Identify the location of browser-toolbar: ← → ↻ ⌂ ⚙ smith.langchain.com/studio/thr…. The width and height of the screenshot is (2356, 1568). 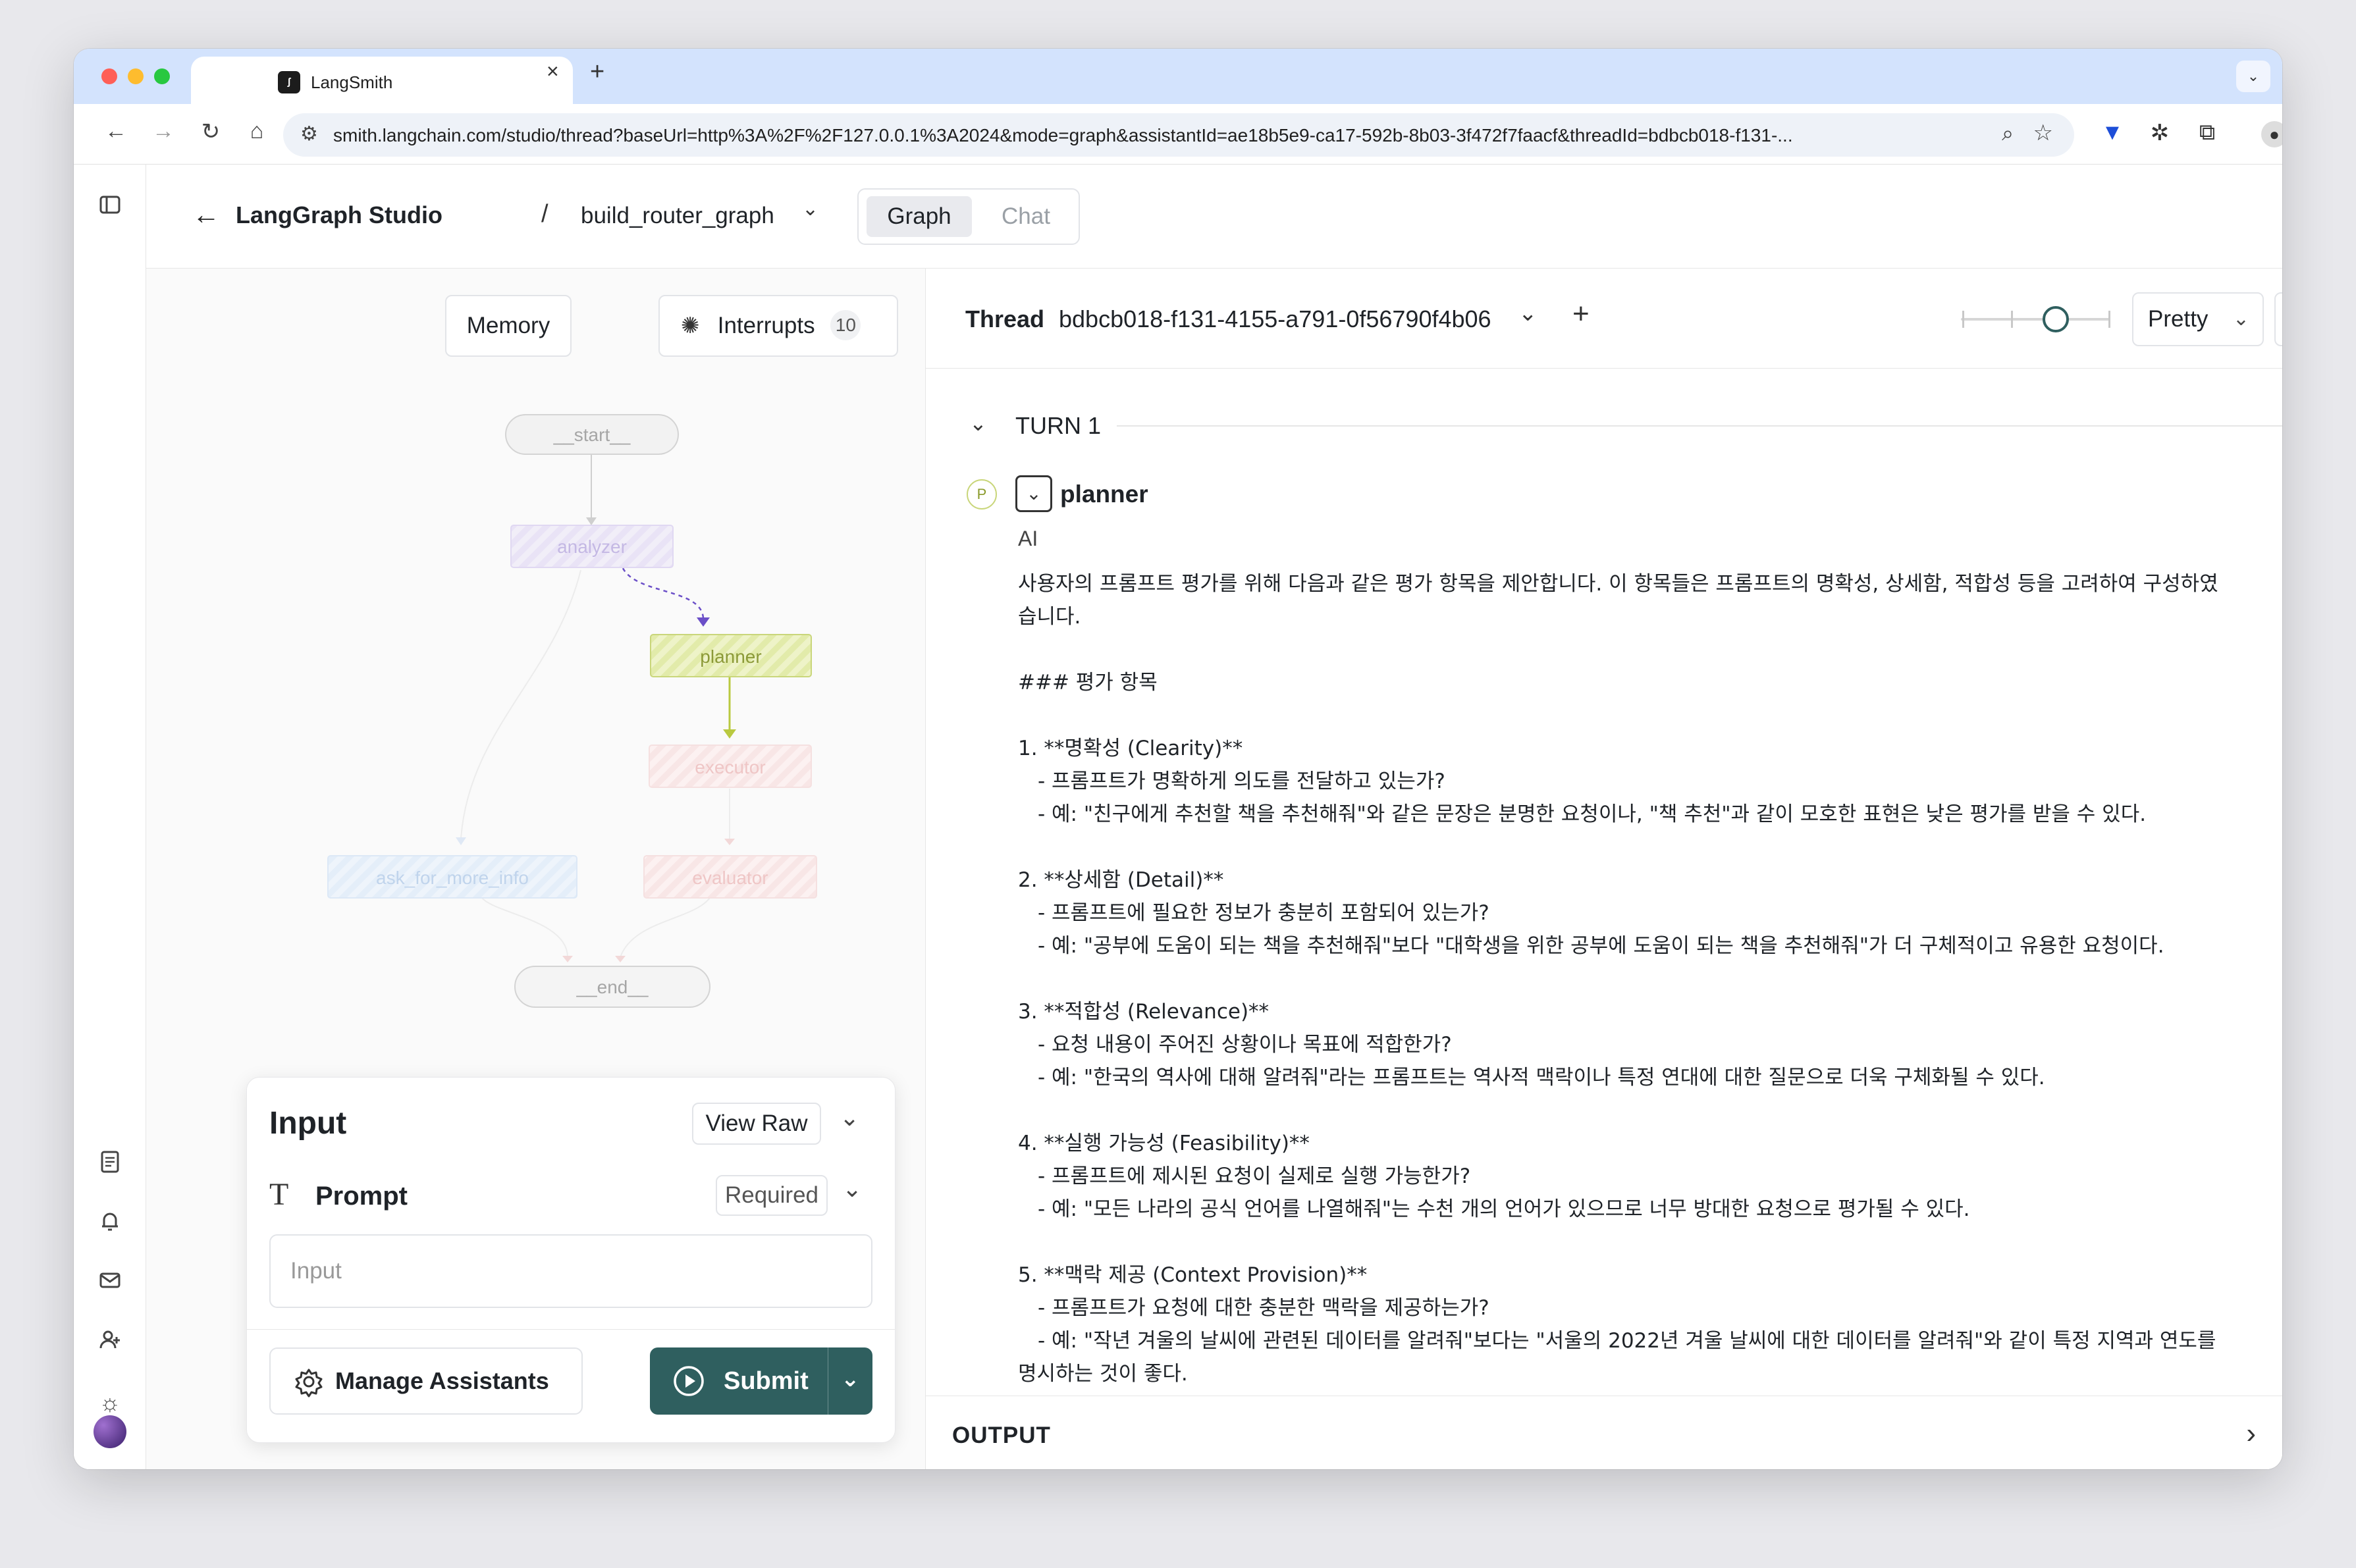
(1178, 134).